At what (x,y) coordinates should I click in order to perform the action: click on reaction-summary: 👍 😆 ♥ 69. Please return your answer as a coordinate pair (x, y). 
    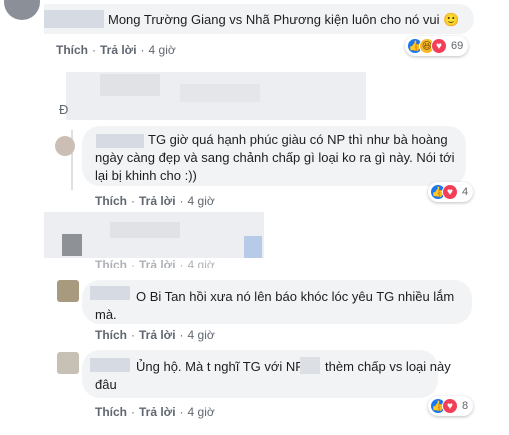
    Looking at the image, I should click on (437, 46).